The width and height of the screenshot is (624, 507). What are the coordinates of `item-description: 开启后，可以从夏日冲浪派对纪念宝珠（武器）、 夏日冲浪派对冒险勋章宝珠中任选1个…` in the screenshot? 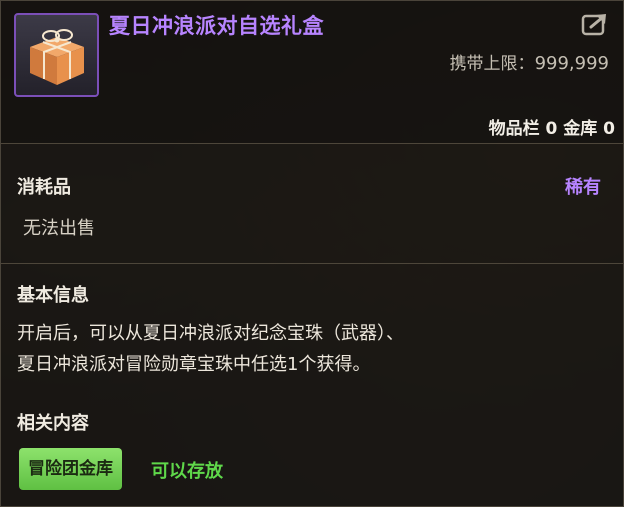 It's located at (312, 349).